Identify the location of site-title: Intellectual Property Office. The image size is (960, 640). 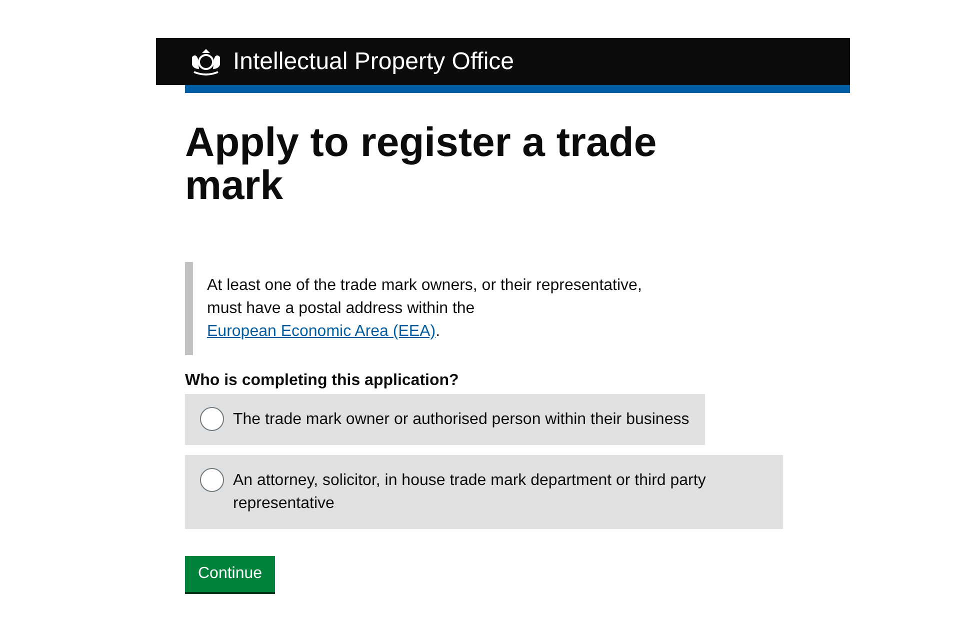
(373, 62).